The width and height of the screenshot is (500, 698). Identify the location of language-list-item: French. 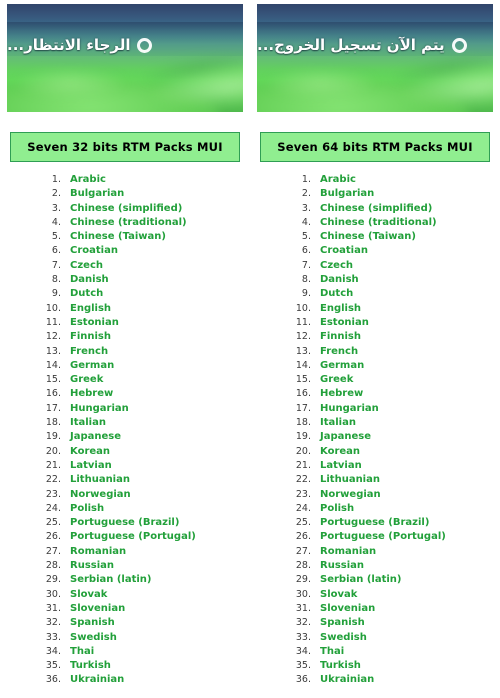
(407, 352).